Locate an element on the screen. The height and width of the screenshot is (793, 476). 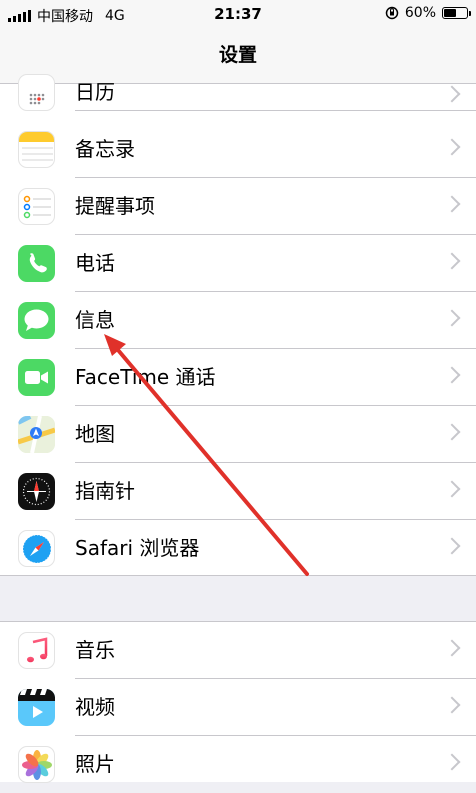
compass-icon is located at coordinates (36, 491).